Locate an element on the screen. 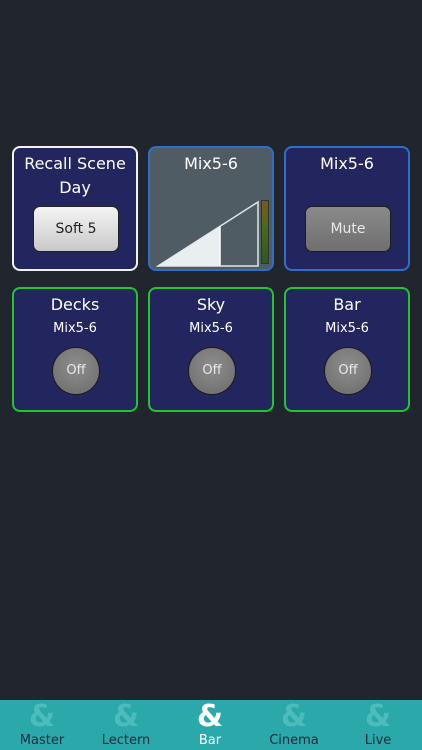 This screenshot has height=750, width=422. tab-master: & Master is located at coordinates (42, 725).